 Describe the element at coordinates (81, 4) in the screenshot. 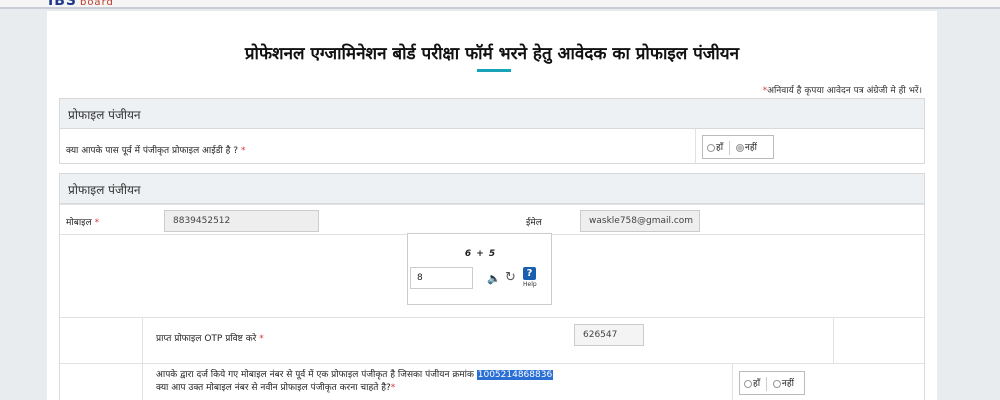

I see `site-logo: IBS board` at that location.